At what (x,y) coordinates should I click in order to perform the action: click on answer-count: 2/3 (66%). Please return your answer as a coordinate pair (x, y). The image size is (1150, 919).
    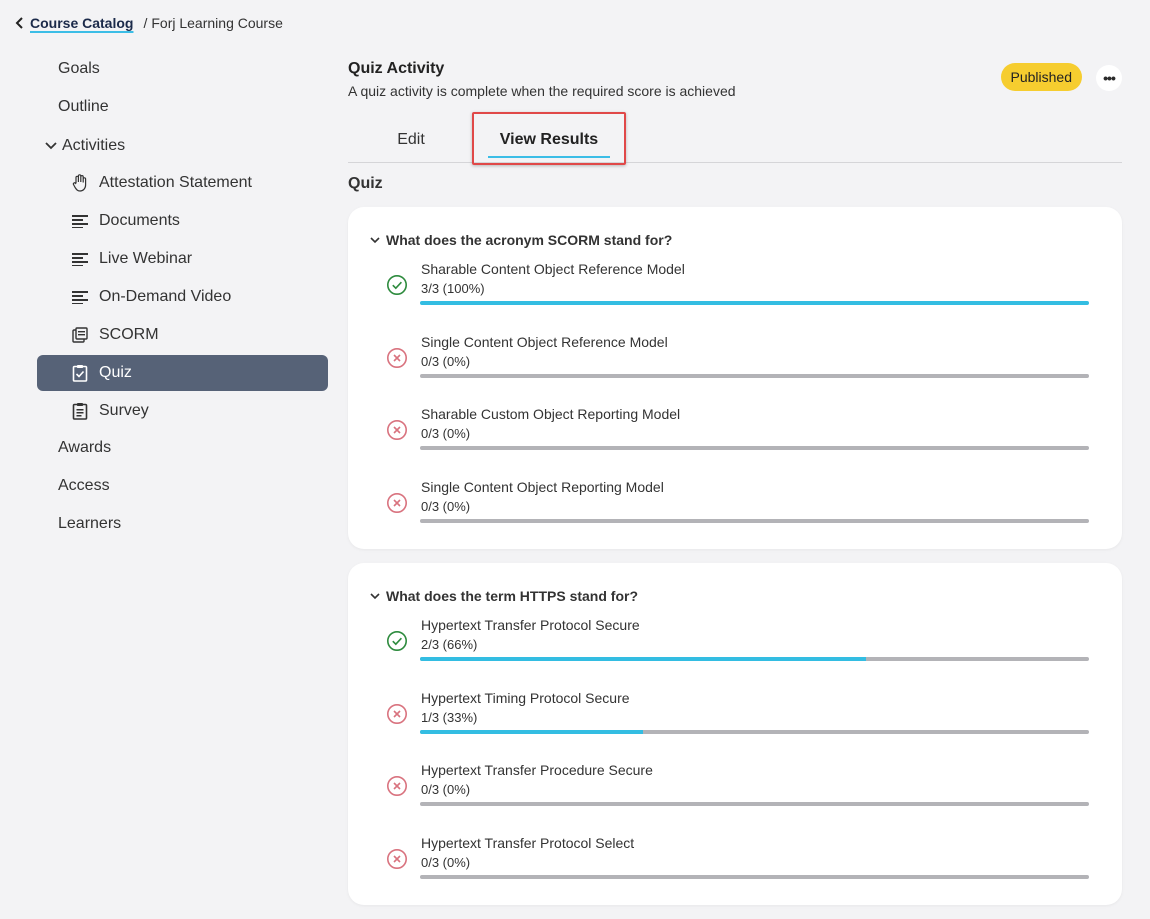
    Looking at the image, I should click on (449, 644).